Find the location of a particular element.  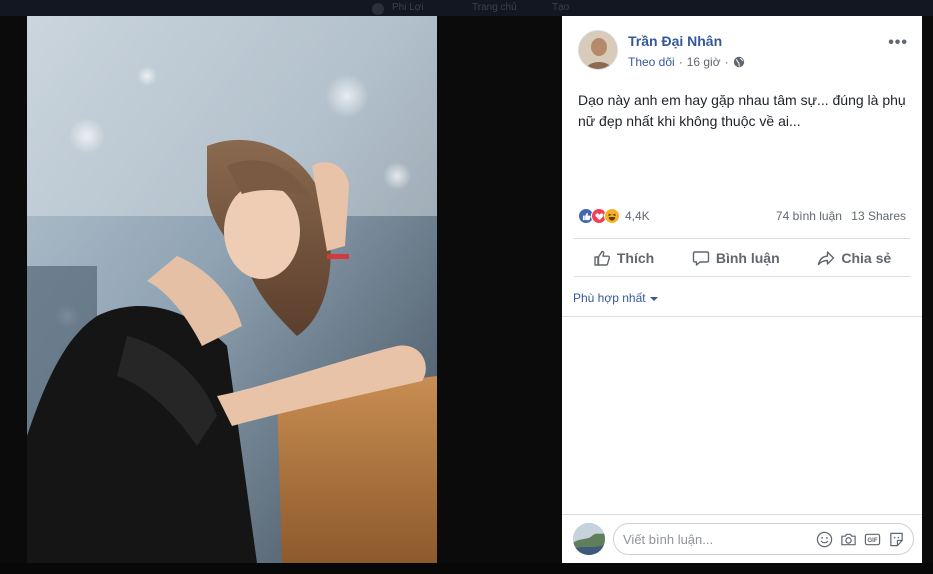

share-icon is located at coordinates (826, 258).